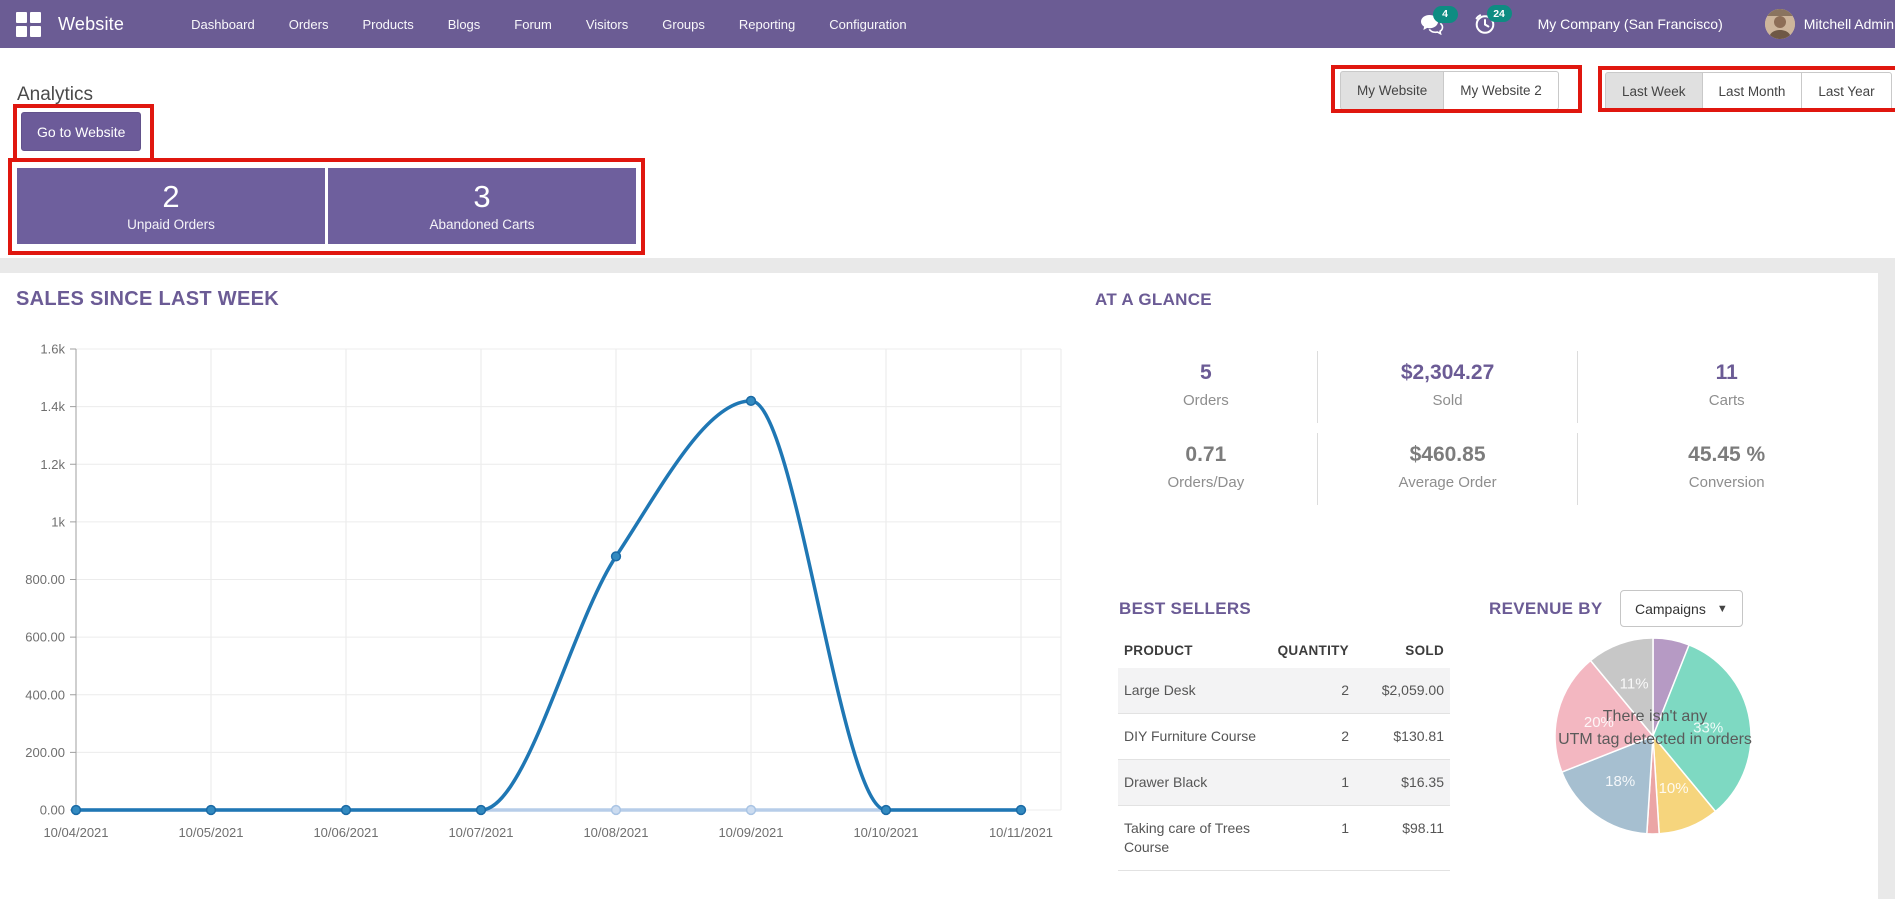 This screenshot has width=1895, height=899. What do you see at coordinates (1160, 690) in the screenshot?
I see `product-cell: Large Desk` at bounding box center [1160, 690].